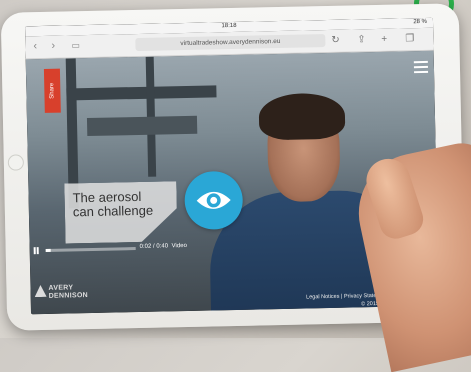  I want to click on video-progress-bar, so click(90, 249).